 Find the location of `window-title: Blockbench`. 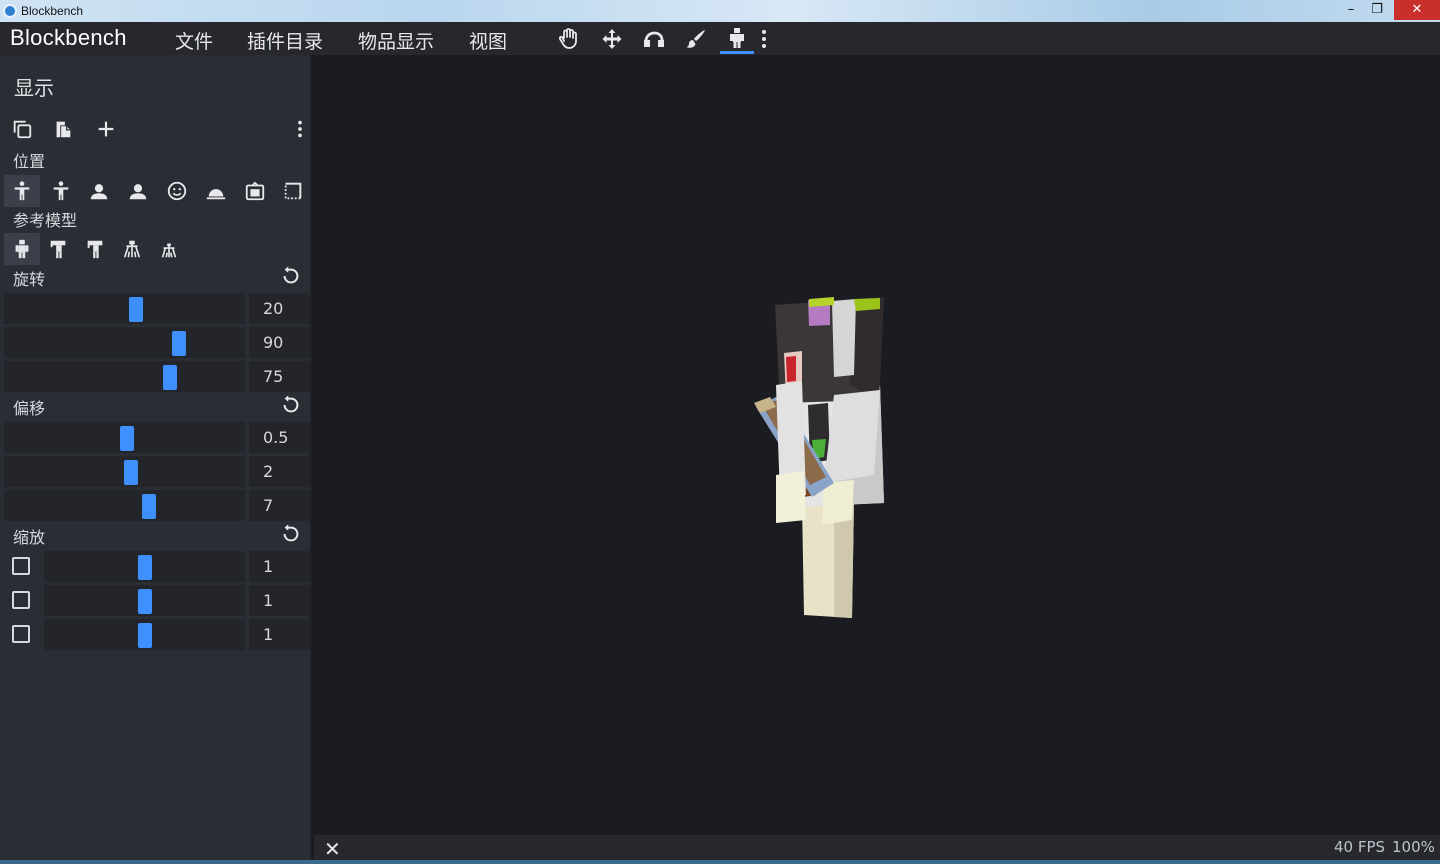

window-title: Blockbench is located at coordinates (52, 11).